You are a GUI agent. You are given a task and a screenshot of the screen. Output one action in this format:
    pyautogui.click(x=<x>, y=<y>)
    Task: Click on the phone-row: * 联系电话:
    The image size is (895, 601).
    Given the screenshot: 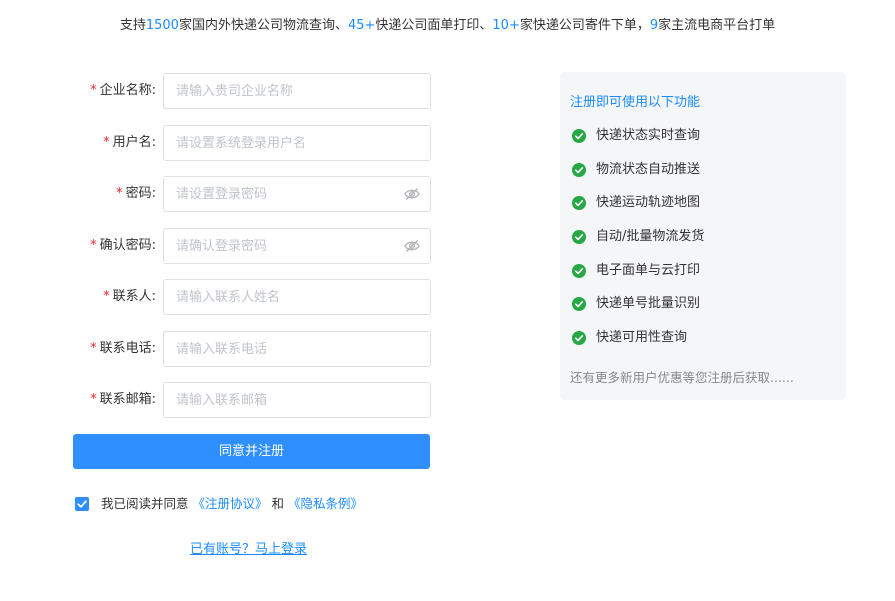 What is the action you would take?
    pyautogui.click(x=216, y=349)
    